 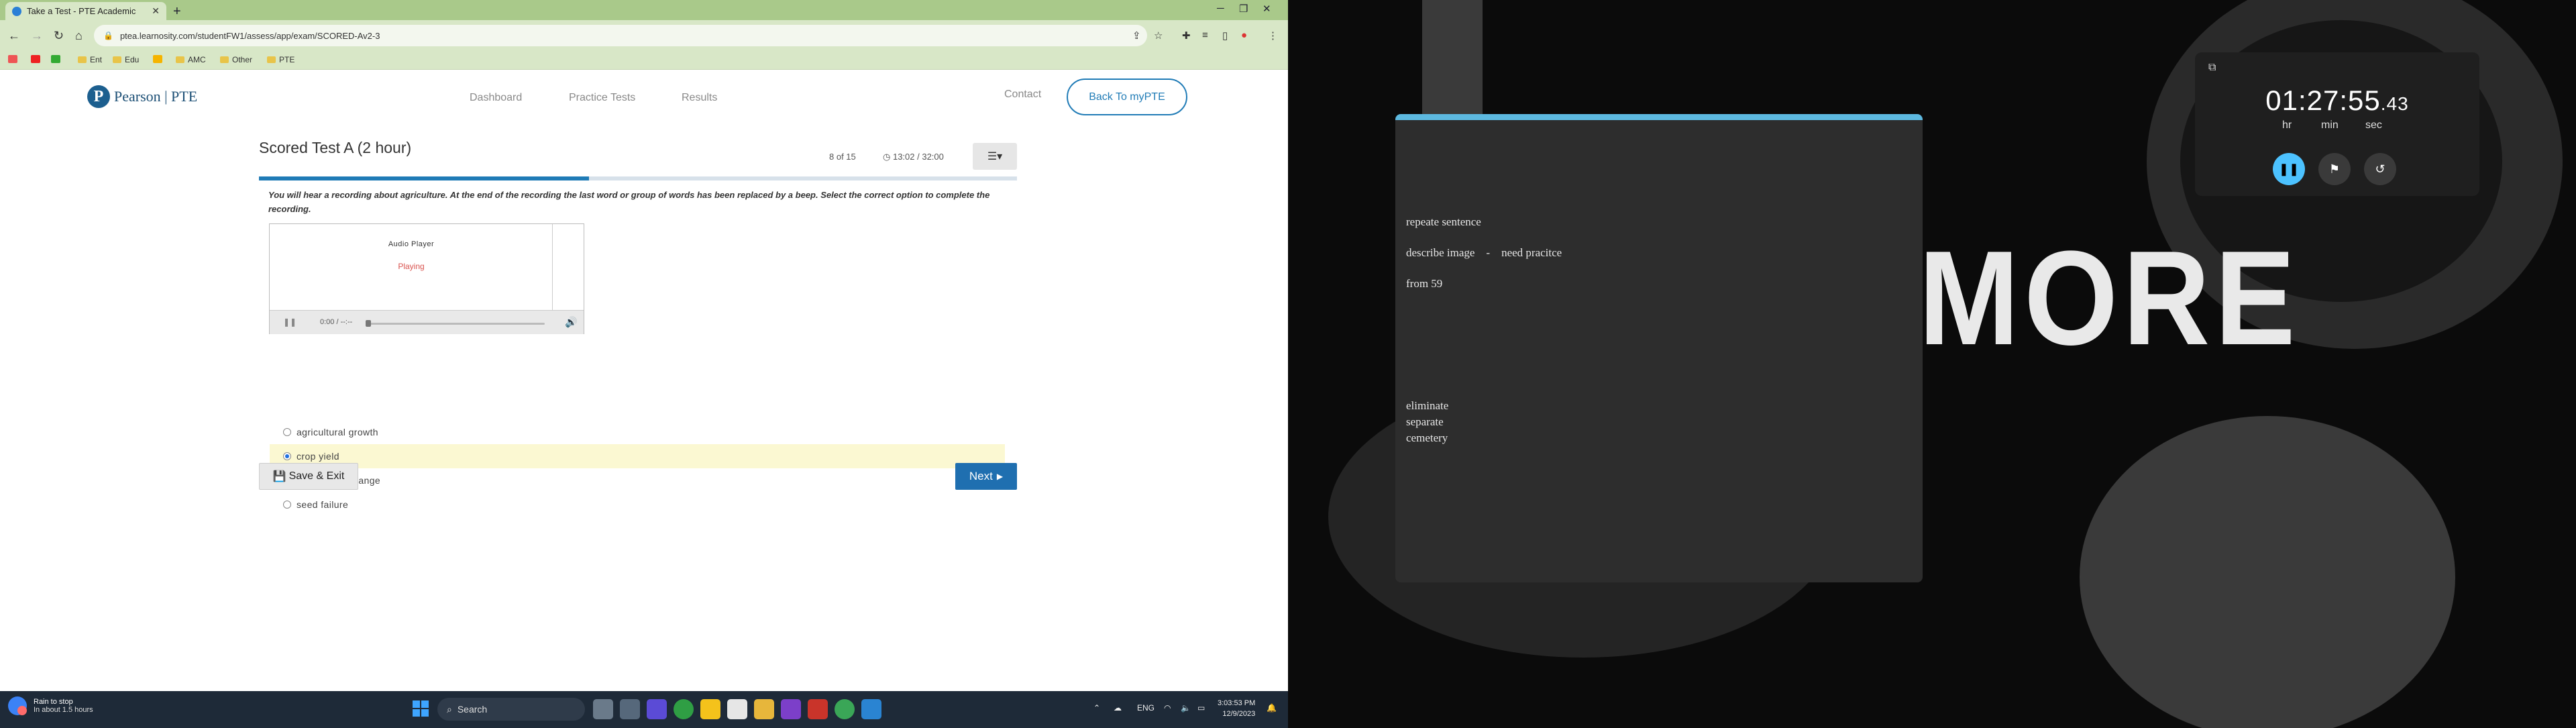 What do you see at coordinates (1186, 708) in the screenshot?
I see `volume-tray-icon: 🔈` at bounding box center [1186, 708].